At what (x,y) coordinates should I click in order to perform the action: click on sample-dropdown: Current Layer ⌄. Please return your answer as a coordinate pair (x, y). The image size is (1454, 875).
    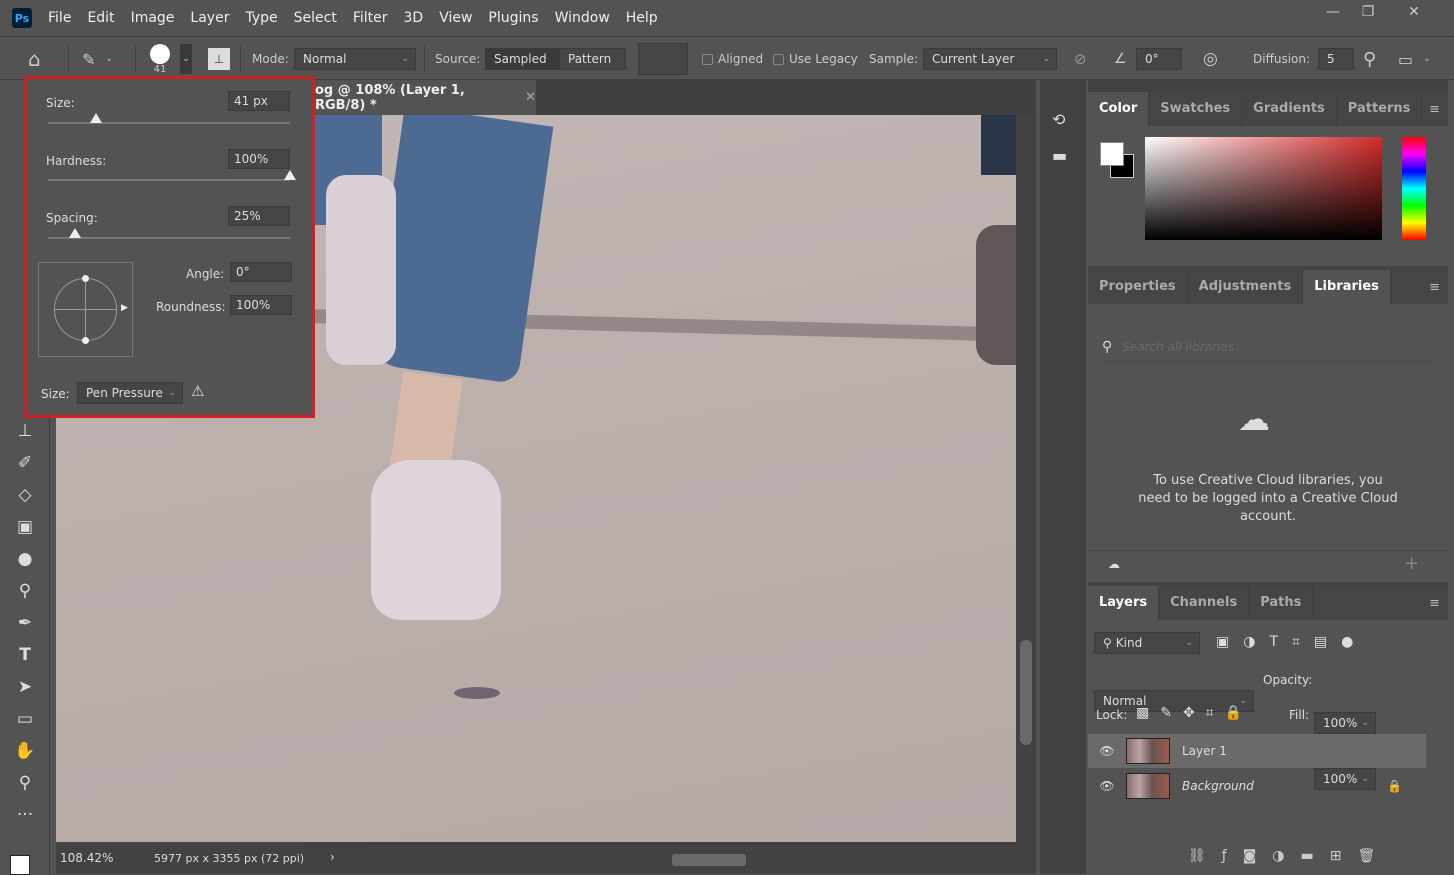
    Looking at the image, I should click on (990, 59).